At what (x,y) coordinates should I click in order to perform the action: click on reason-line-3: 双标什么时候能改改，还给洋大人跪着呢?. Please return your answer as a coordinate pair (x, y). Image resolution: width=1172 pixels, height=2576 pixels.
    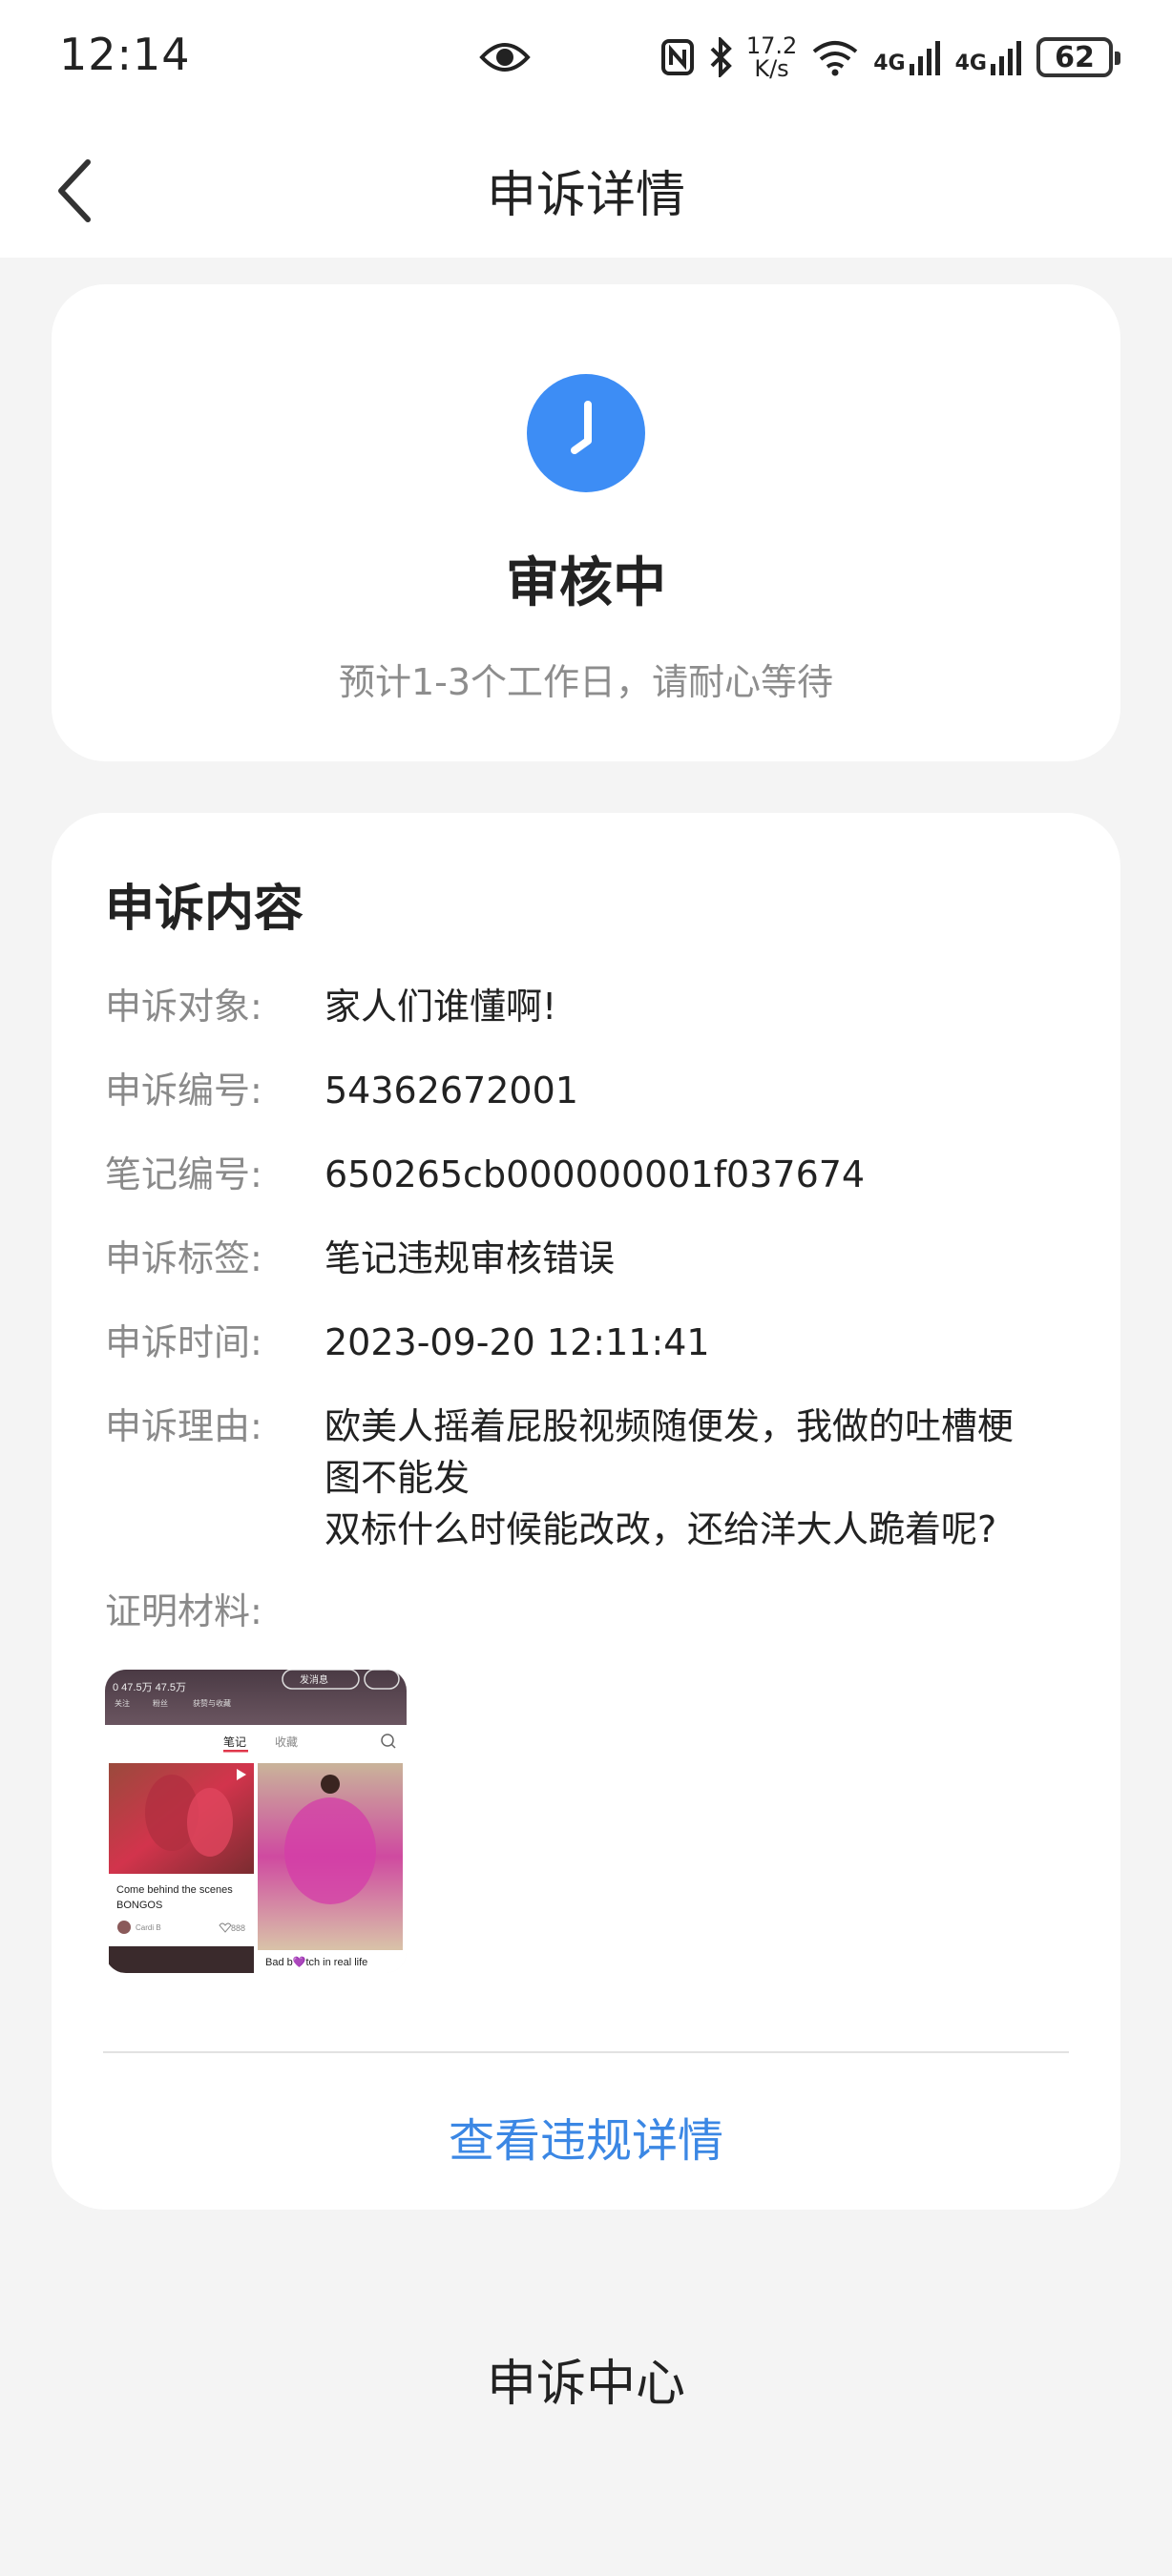
    Looking at the image, I should click on (660, 1529).